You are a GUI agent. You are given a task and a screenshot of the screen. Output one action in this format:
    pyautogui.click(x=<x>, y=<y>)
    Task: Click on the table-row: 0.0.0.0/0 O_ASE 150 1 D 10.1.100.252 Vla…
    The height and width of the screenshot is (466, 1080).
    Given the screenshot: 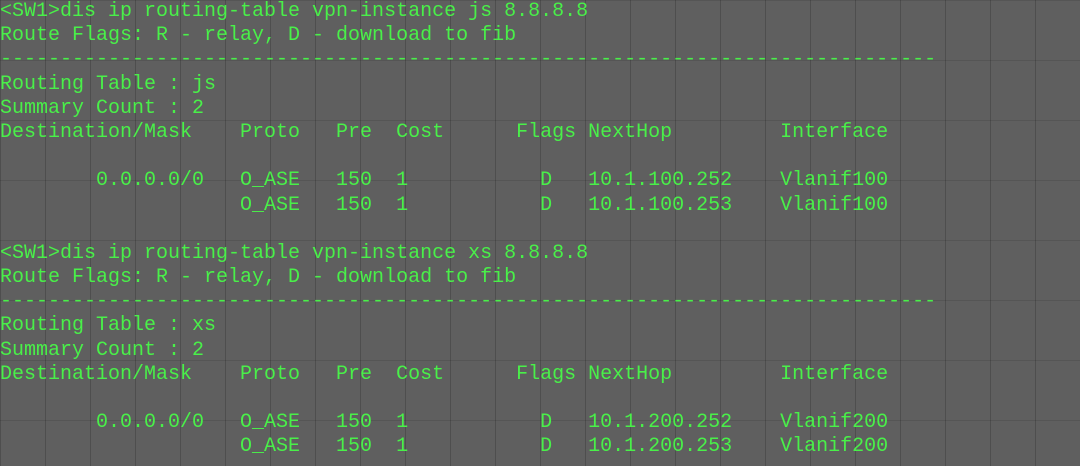 What is the action you would take?
    pyautogui.click(x=444, y=181)
    